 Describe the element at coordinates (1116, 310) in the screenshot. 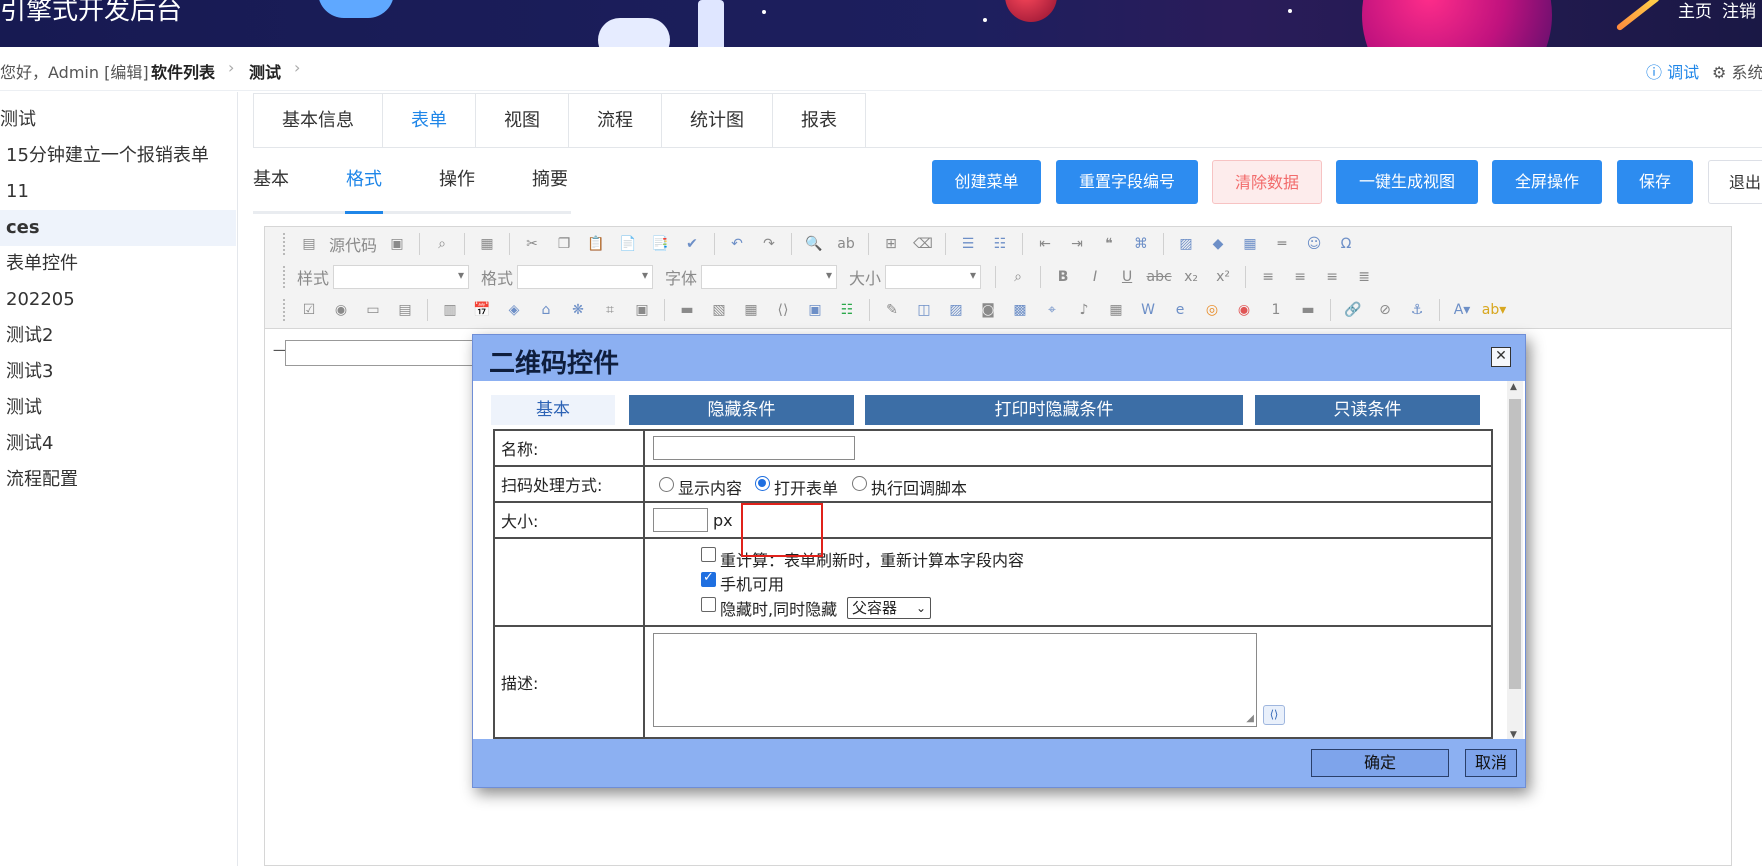

I see `qrcode-control-icon: ▦` at that location.